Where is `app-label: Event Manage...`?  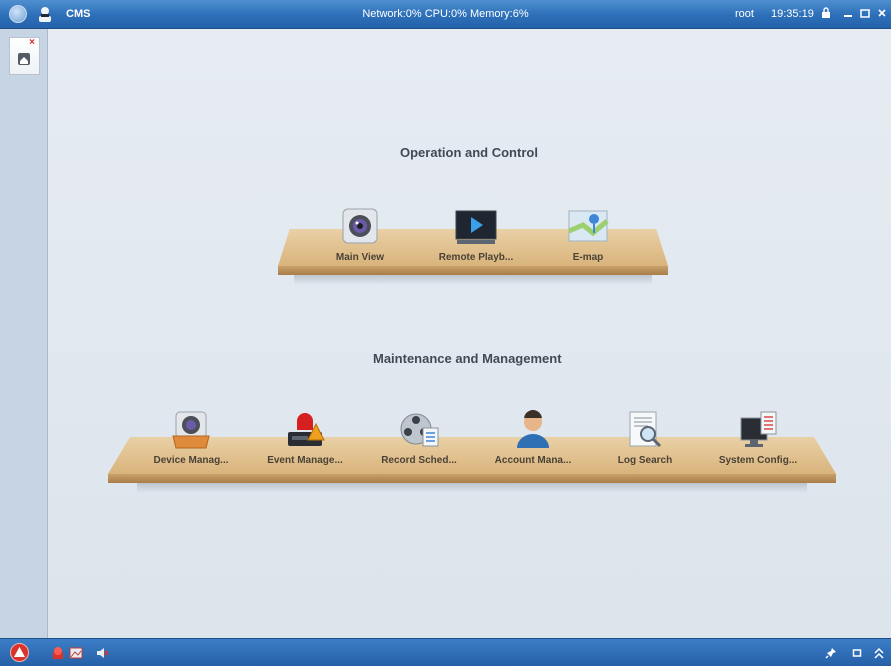
app-label: Event Manage... is located at coordinates (305, 460).